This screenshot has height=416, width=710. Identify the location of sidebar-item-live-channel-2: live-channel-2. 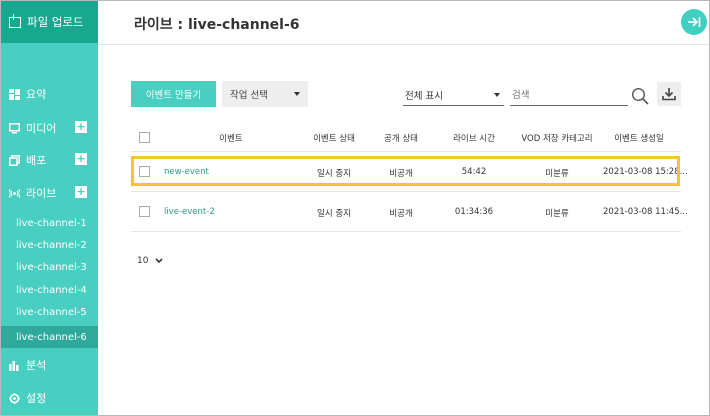
(49, 245).